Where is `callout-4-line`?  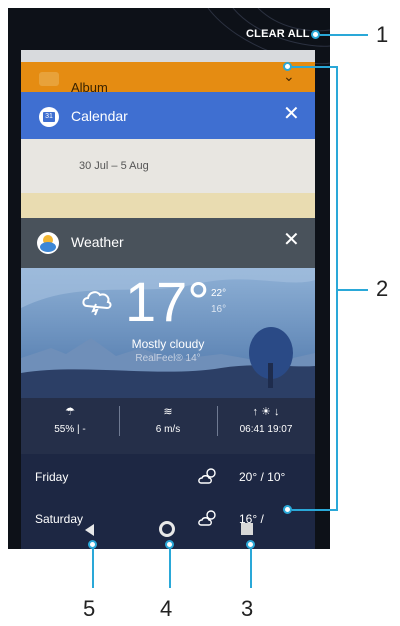
callout-4-line is located at coordinates (170, 568).